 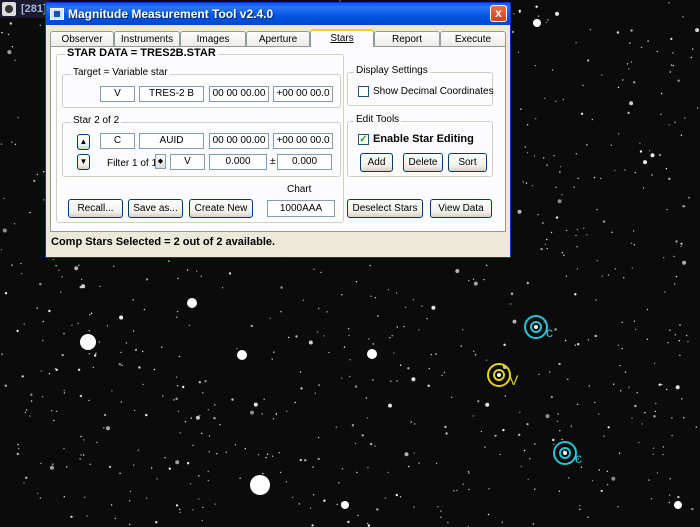 I want to click on tab-aperture: Aperture, so click(x=278, y=38).